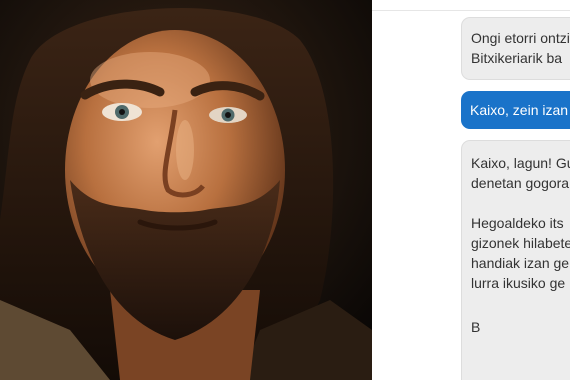 This screenshot has height=380, width=570. I want to click on message-line: Hegoaldeko its, so click(517, 223).